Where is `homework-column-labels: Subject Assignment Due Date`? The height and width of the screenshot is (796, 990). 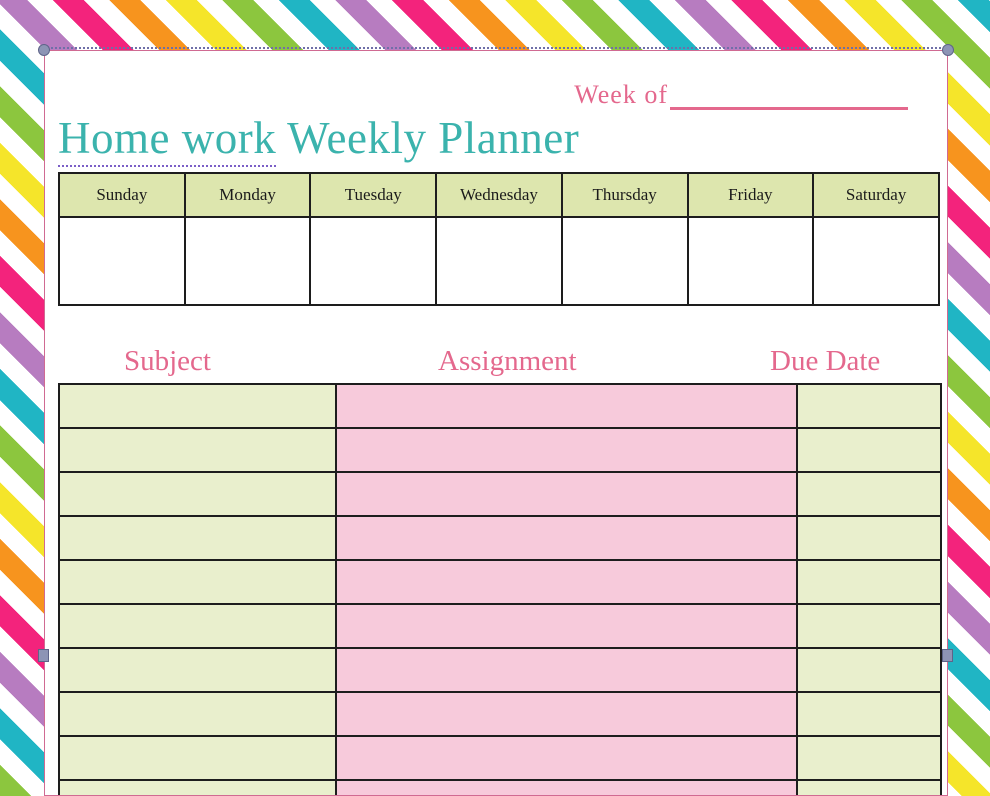 homework-column-labels: Subject Assignment Due Date is located at coordinates (499, 365).